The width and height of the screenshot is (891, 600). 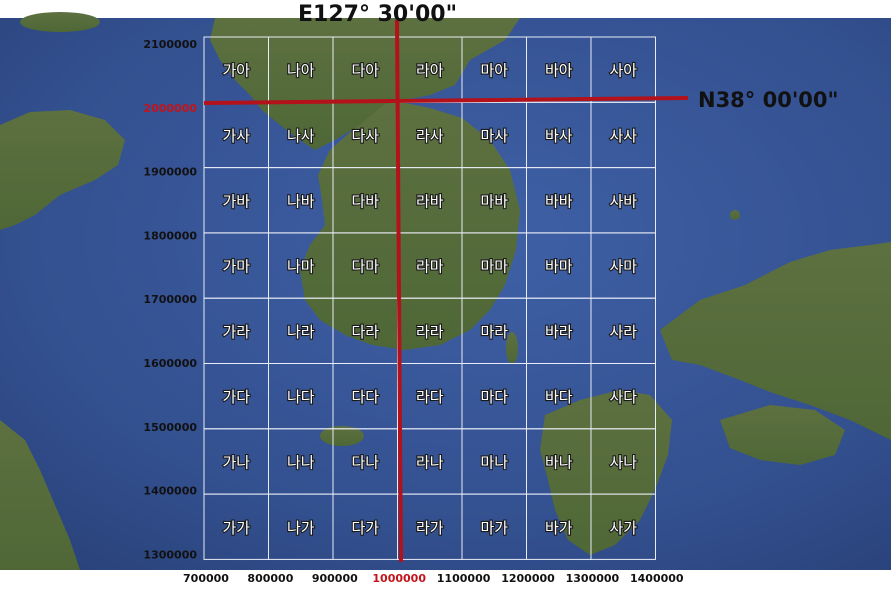 What do you see at coordinates (60, 22) in the screenshot?
I see `northeast-island` at bounding box center [60, 22].